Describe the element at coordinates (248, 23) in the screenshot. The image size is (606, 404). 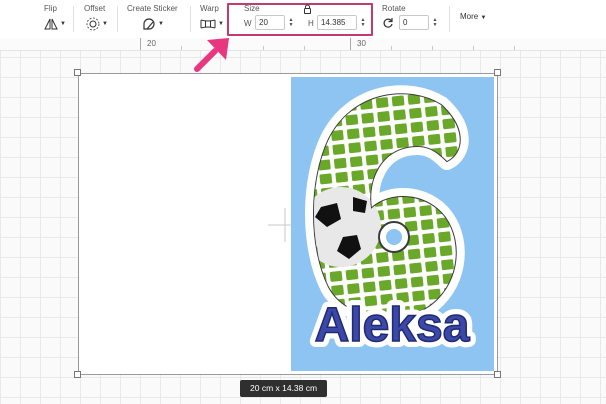
I see `width-label: W` at that location.